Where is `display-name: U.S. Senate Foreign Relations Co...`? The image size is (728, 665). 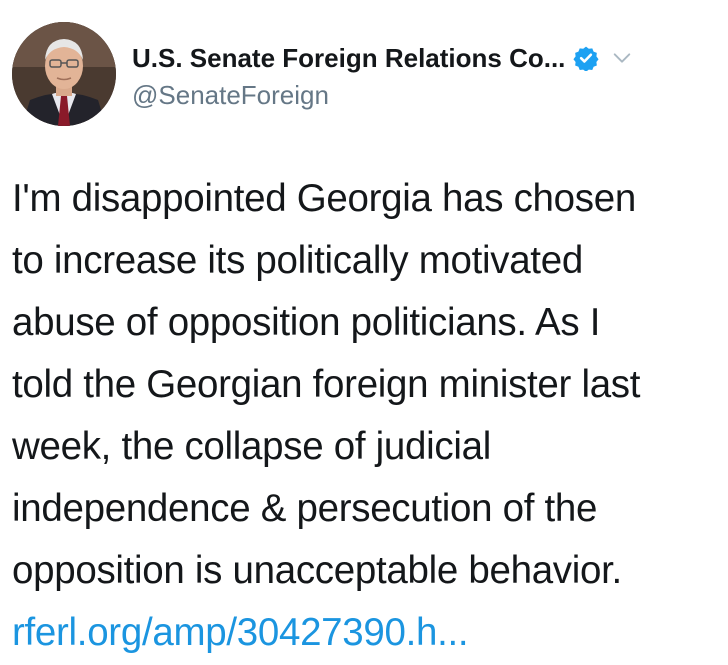 display-name: U.S. Senate Foreign Relations Co... is located at coordinates (348, 58).